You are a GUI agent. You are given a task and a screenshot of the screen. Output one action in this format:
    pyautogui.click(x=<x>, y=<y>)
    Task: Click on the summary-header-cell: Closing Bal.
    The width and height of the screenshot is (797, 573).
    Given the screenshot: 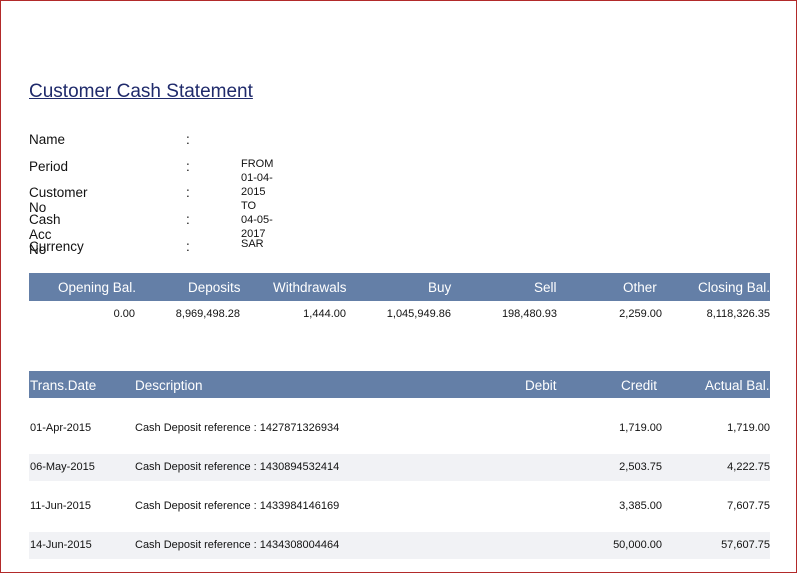 What is the action you would take?
    pyautogui.click(x=734, y=287)
    